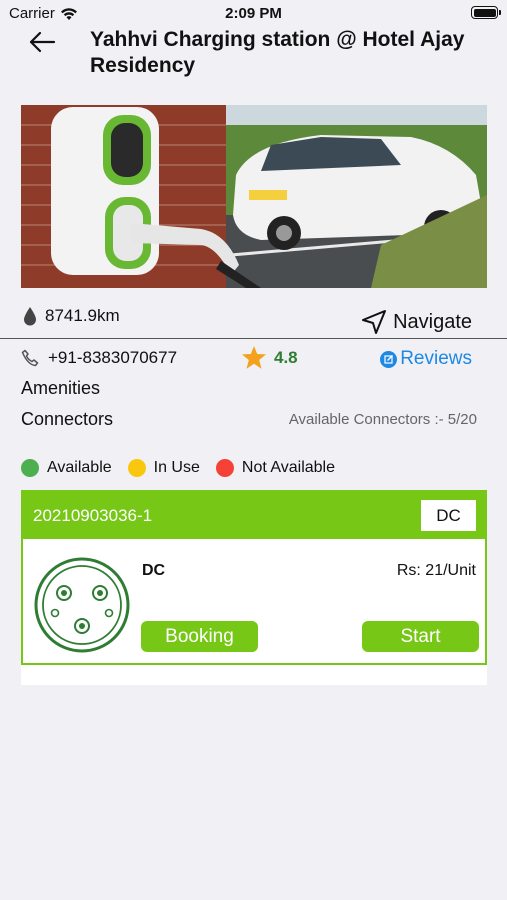 The height and width of the screenshot is (900, 507). Describe the element at coordinates (486, 12) in the screenshot. I see `battery-icon` at that location.